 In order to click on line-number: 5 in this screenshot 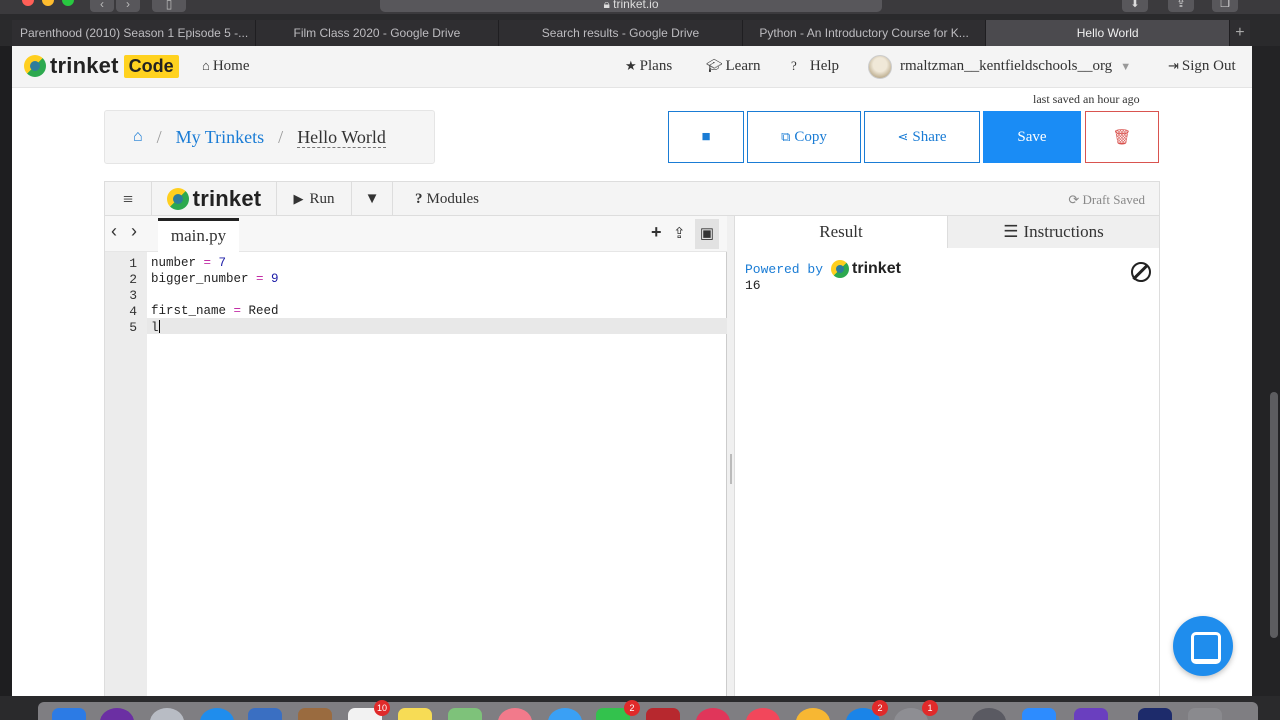, I will do `click(133, 327)`.